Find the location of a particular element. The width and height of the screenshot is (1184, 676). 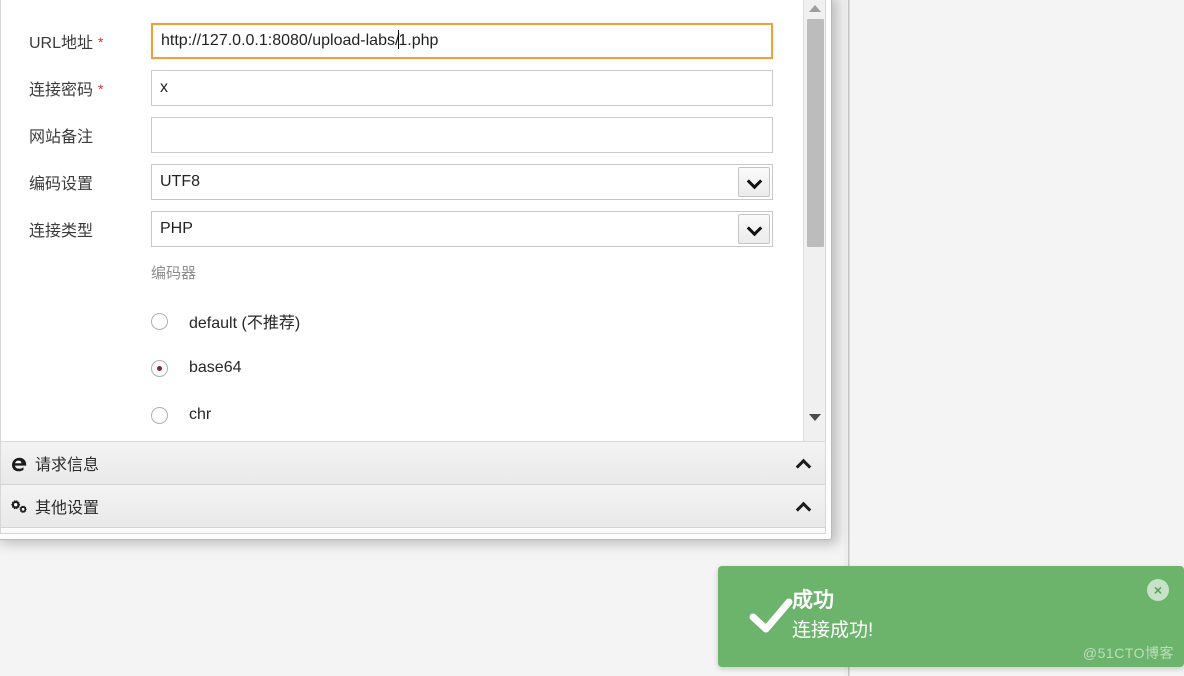

form-row-password: 连接密码 * x is located at coordinates (397, 87).